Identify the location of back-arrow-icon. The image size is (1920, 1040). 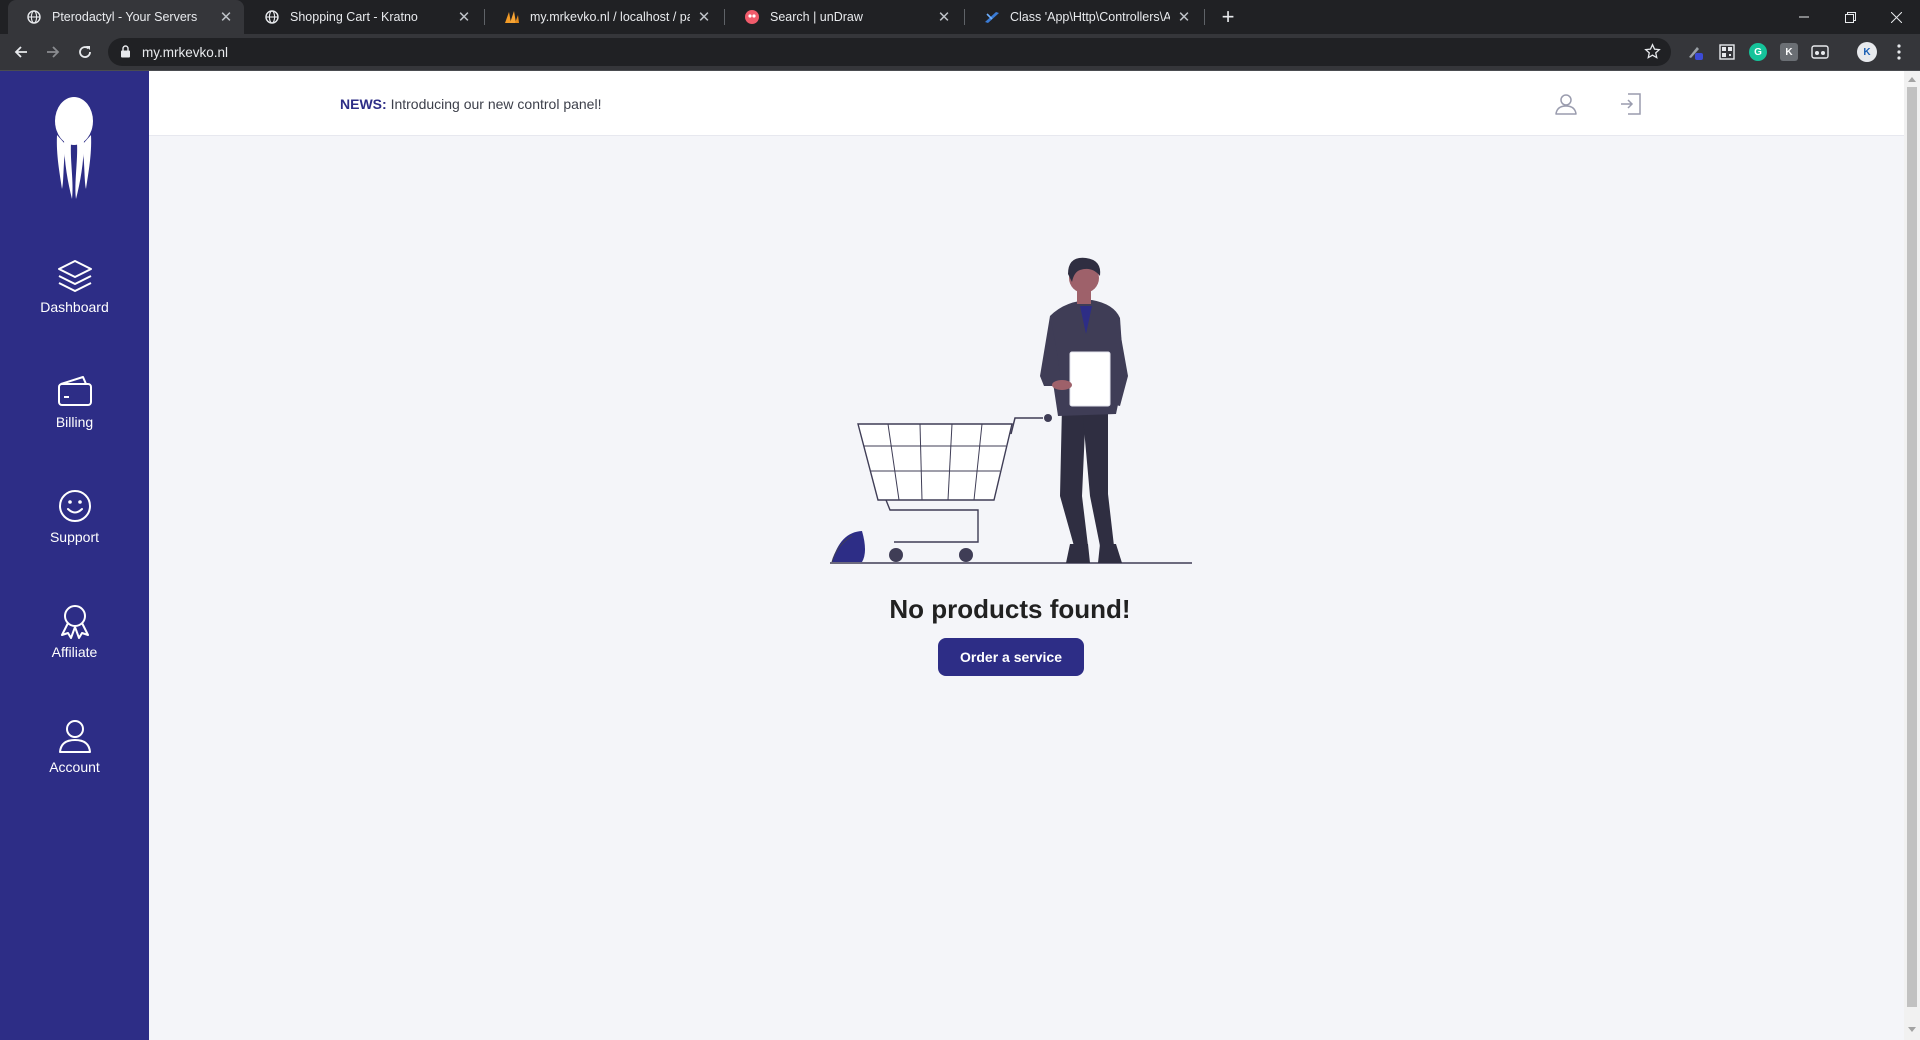
(21, 52).